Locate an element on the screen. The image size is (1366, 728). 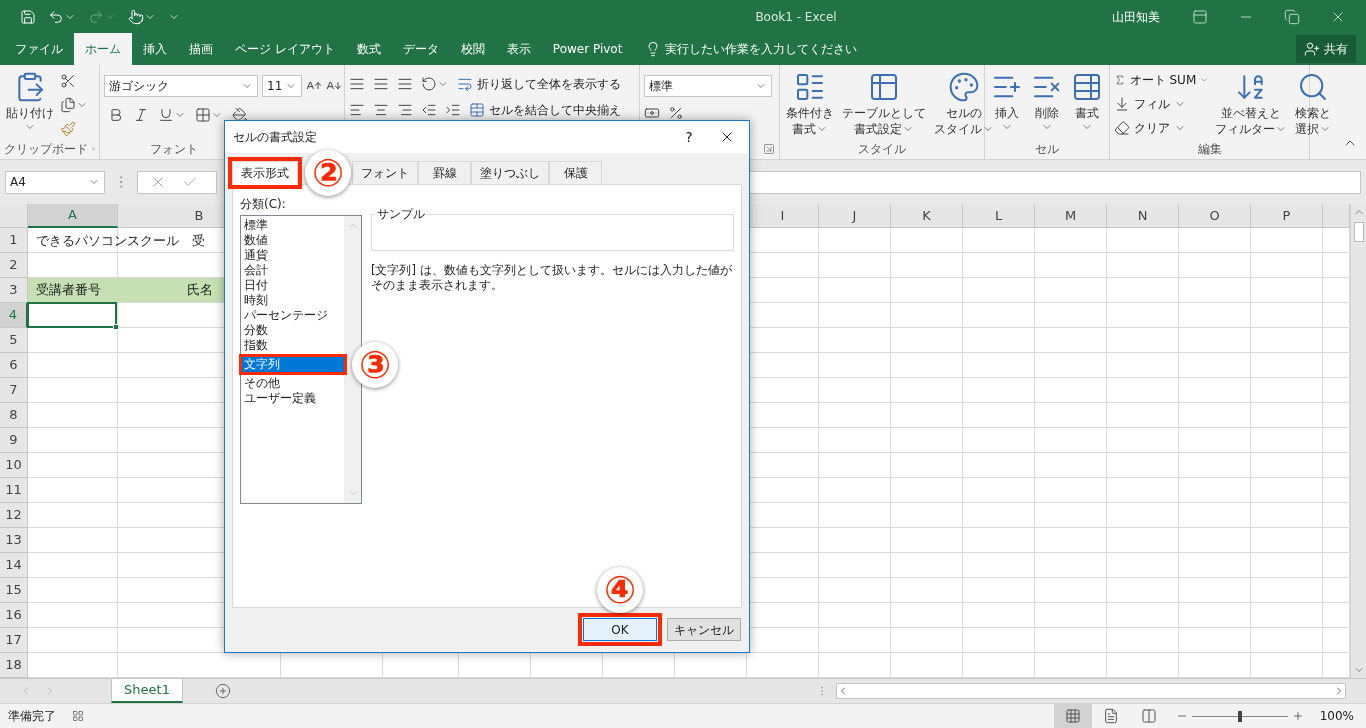
share-button: 共有 is located at coordinates (1326, 49).